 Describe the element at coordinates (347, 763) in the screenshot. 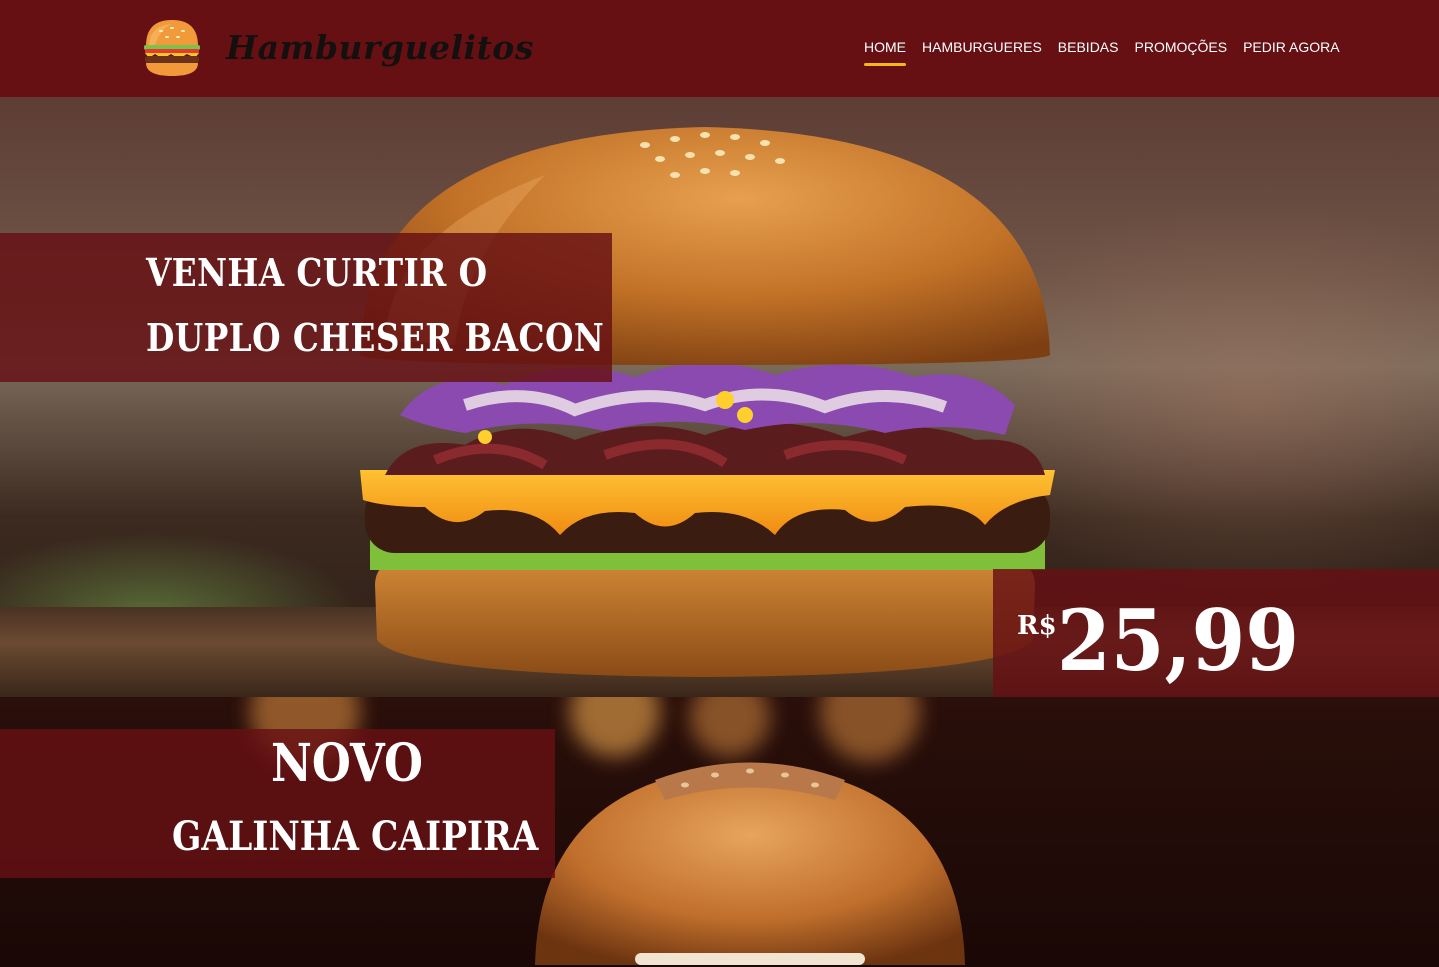

I see `new-label: NOVO` at that location.